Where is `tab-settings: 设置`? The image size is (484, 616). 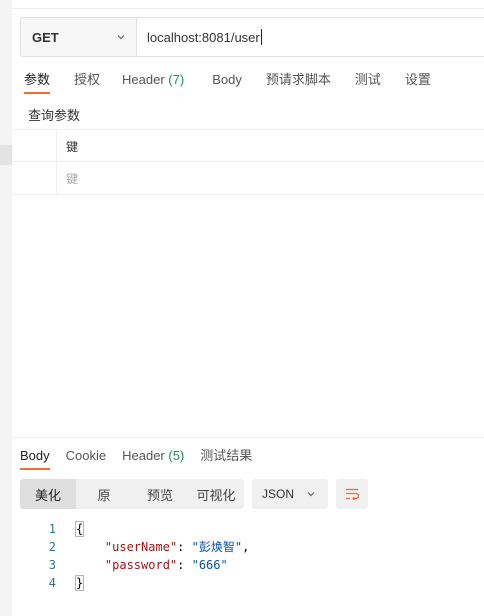
tab-settings: 设置 is located at coordinates (418, 82).